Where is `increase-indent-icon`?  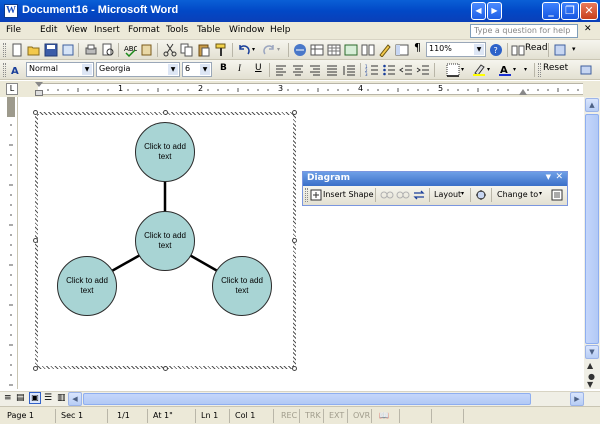
increase-indent-icon is located at coordinates (423, 70).